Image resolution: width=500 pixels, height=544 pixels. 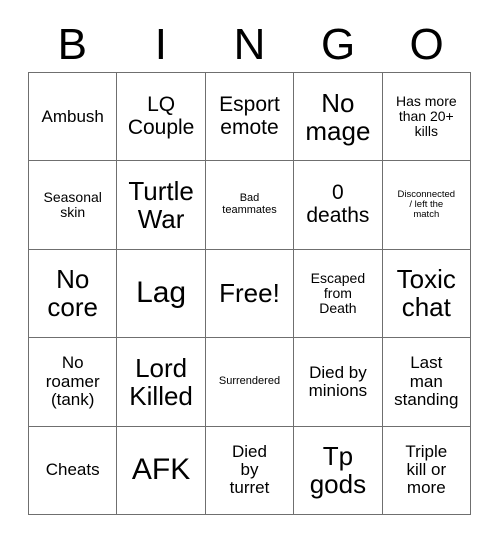 I want to click on bingo-cell-label: Toxic chat, so click(x=426, y=293).